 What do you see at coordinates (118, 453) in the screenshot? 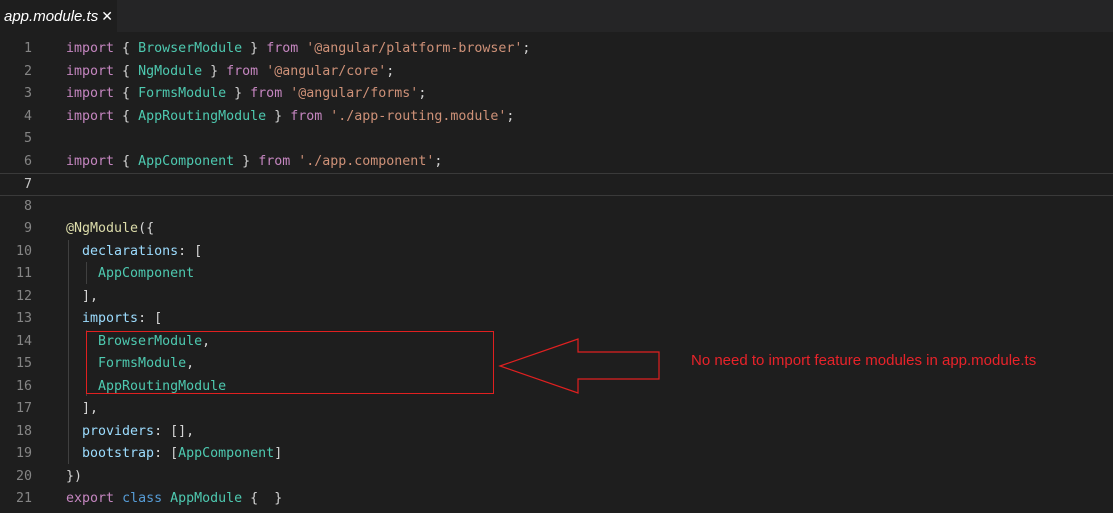
I see `code-token: bootstrap` at bounding box center [118, 453].